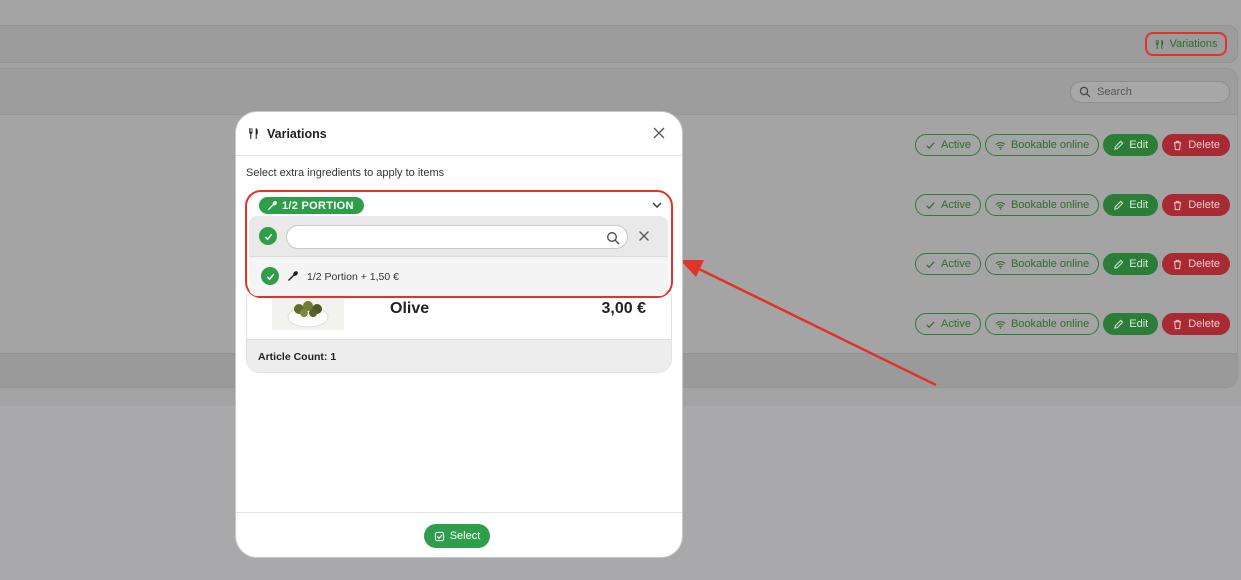 The width and height of the screenshot is (1241, 580). What do you see at coordinates (465, 536) in the screenshot?
I see `select-button-label: Select` at bounding box center [465, 536].